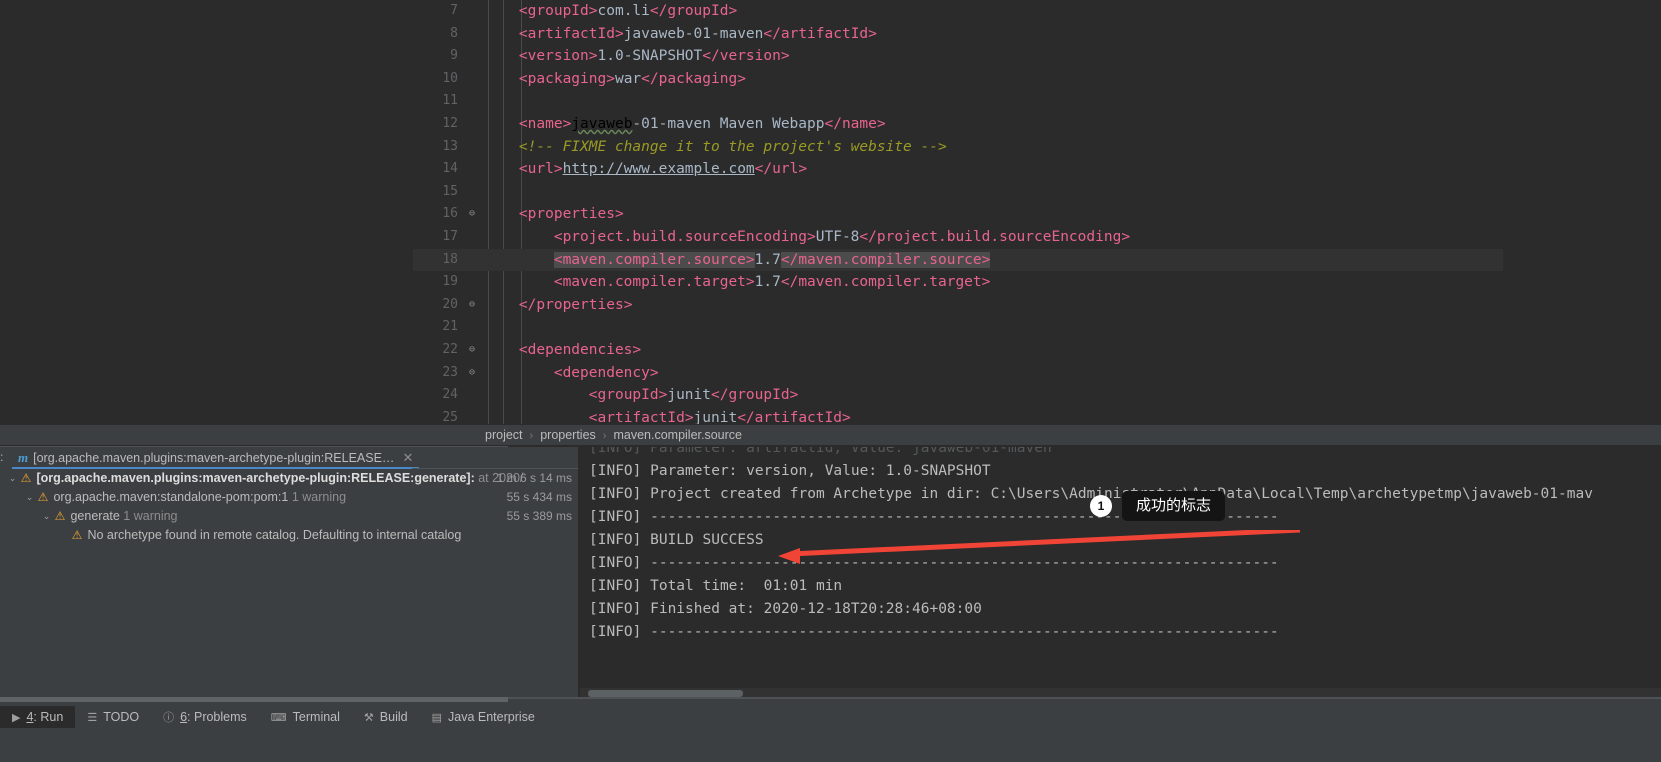  Describe the element at coordinates (958, 373) in the screenshot. I see `code-line: 23 ⊖ <dependency>` at that location.